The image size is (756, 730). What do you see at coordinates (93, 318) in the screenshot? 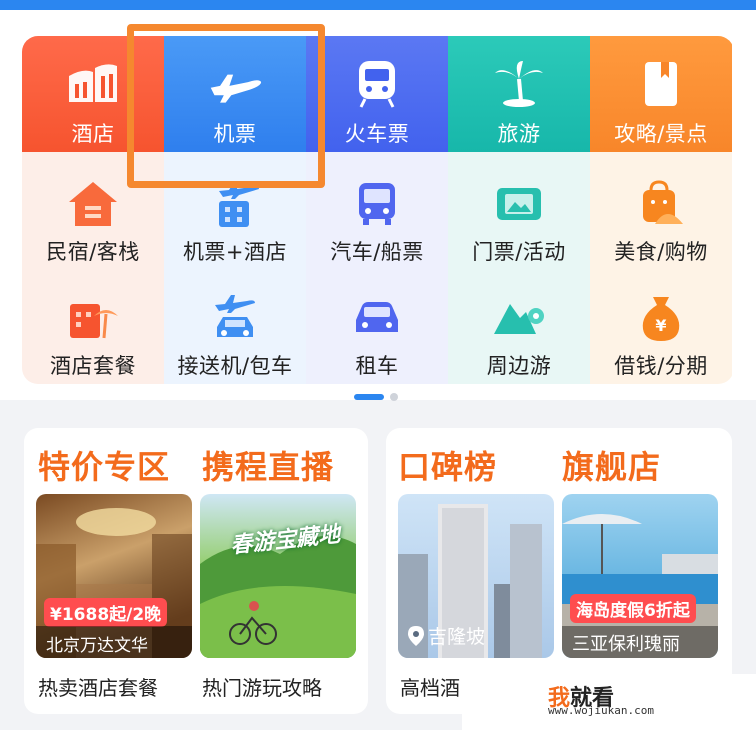
I see `hotel-package-icon` at bounding box center [93, 318].